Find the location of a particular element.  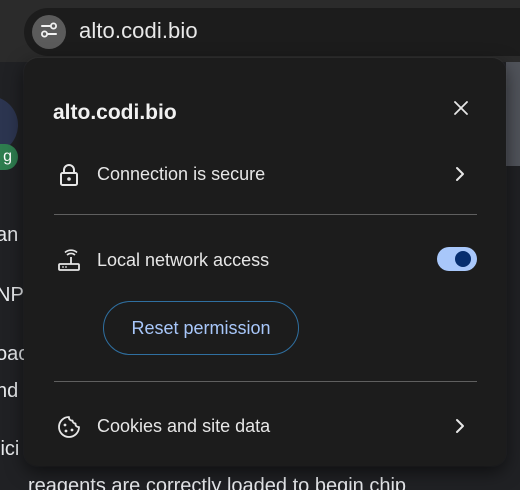

local-network-row: Local network access is located at coordinates (265, 260).